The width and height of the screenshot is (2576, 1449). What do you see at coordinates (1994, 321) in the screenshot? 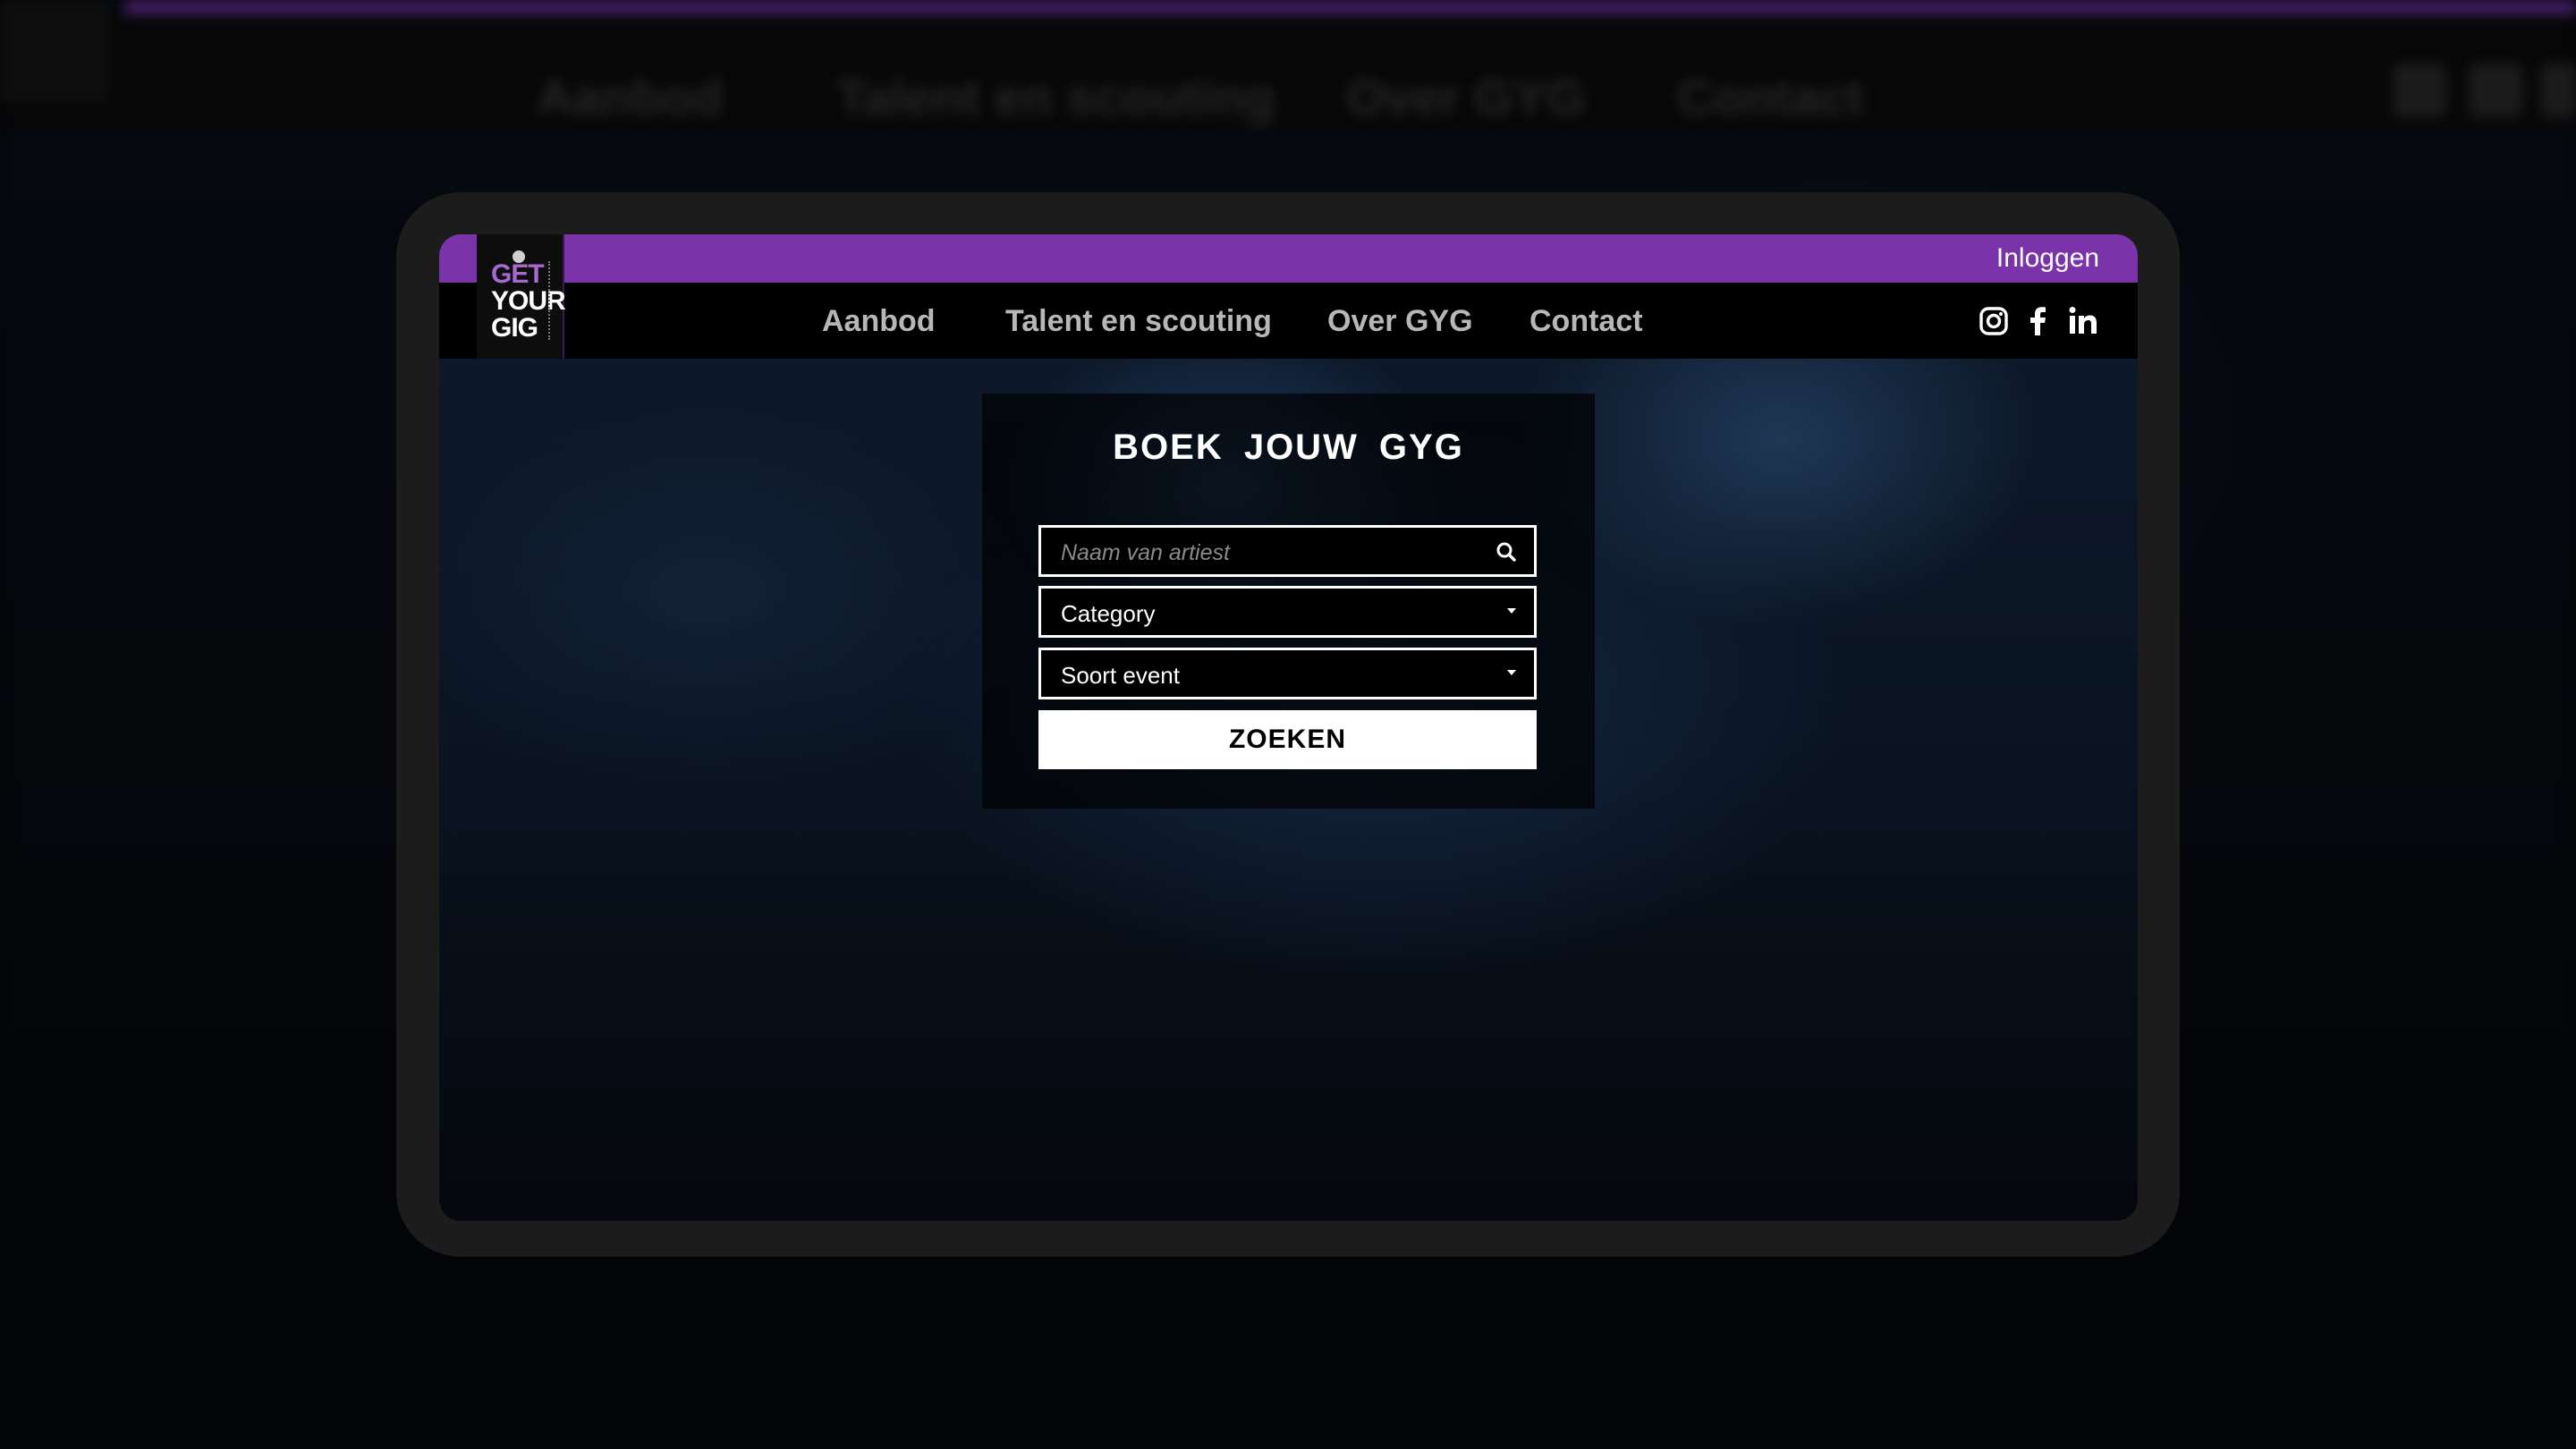
I see `instagram-icon` at bounding box center [1994, 321].